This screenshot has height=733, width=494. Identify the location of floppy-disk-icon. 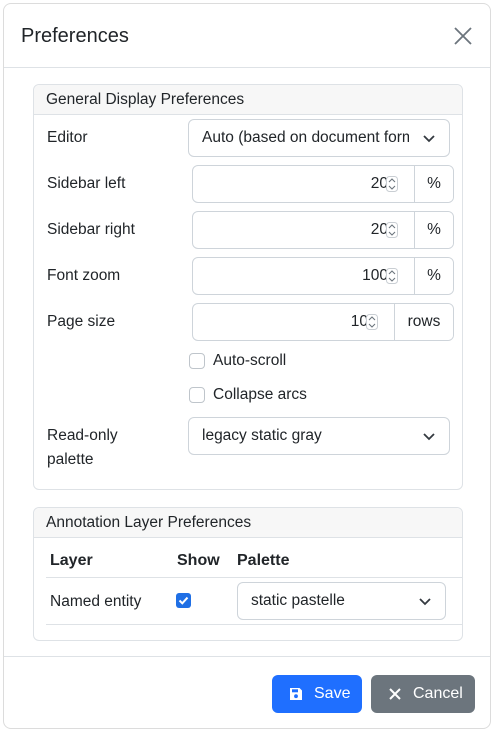
(296, 694).